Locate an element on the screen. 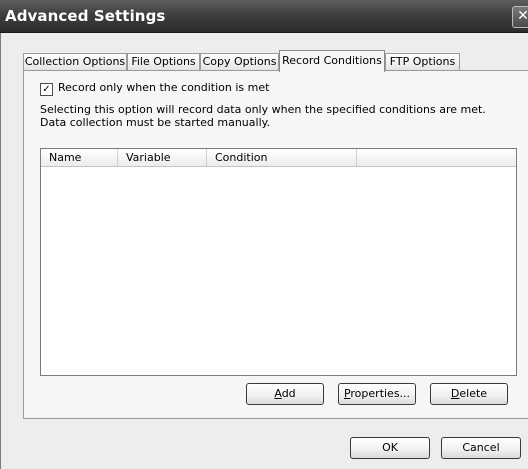 This screenshot has width=528, height=469. column-header-variable: Variable is located at coordinates (162, 157).